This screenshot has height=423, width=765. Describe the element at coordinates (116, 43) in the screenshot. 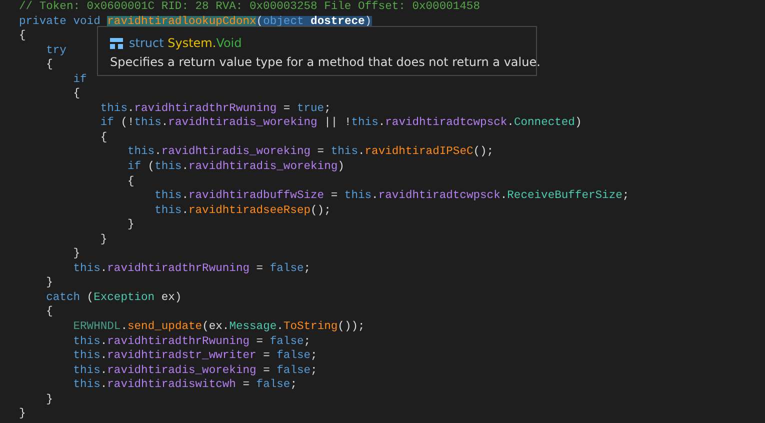

I see `struct-icon` at that location.